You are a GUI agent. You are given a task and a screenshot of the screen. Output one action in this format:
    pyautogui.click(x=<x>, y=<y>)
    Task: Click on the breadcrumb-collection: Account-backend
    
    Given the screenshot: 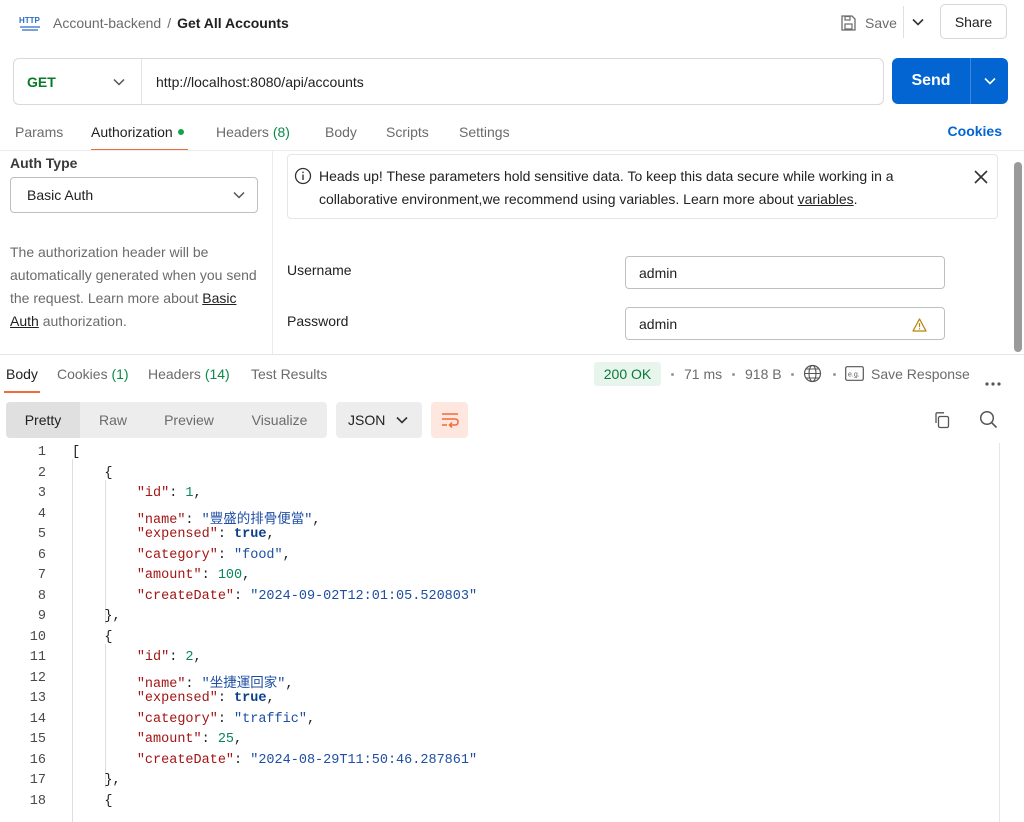 What is the action you would take?
    pyautogui.click(x=107, y=23)
    